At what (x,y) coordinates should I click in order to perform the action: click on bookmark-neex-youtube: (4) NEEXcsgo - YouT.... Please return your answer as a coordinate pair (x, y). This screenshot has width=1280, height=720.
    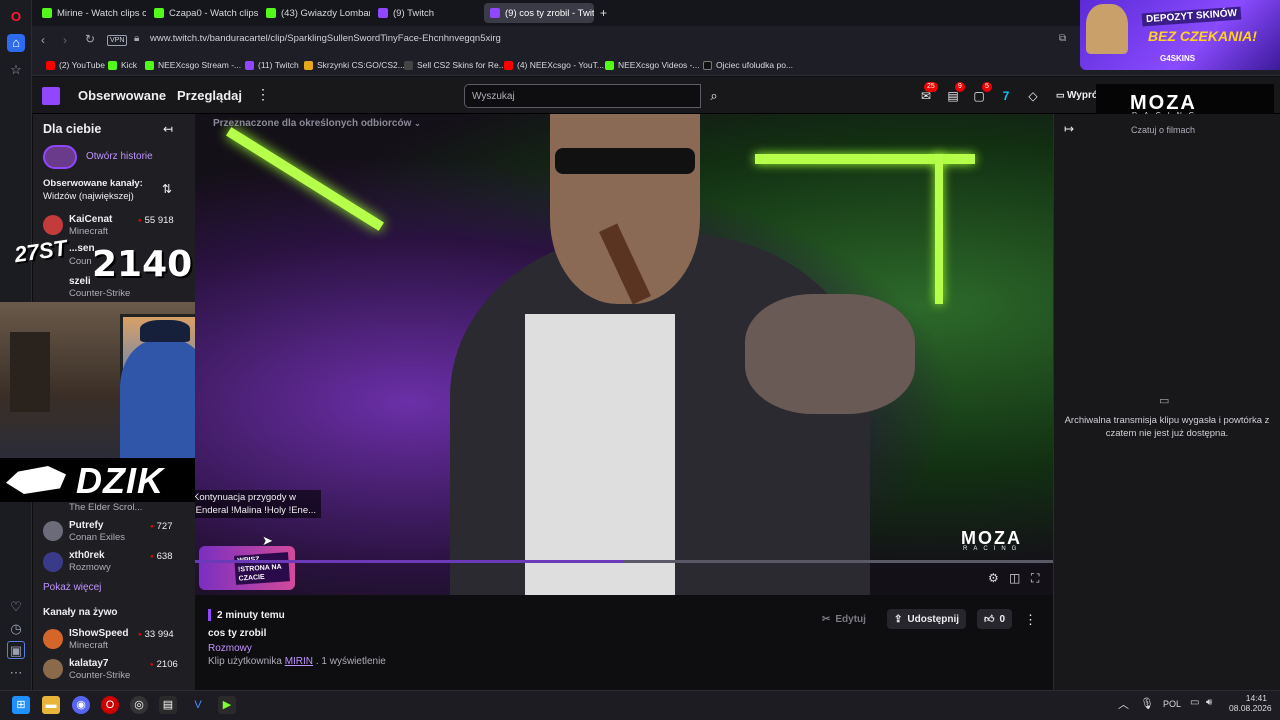
    Looking at the image, I should click on (554, 65).